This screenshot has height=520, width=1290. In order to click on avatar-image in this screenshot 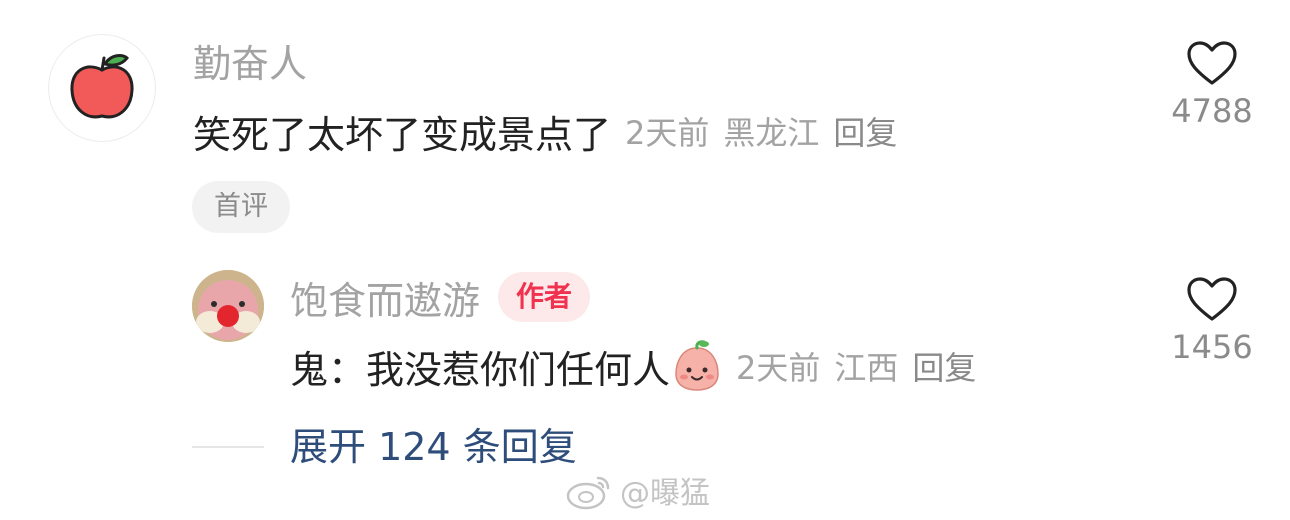, I will do `click(228, 306)`.